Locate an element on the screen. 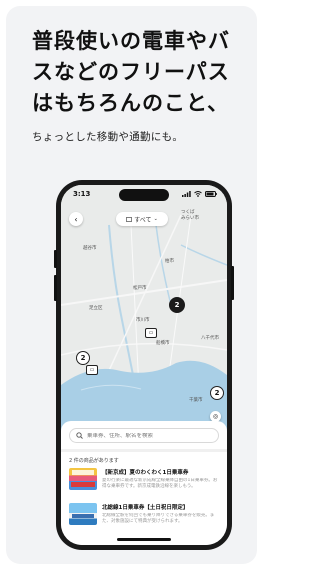  map-label-chiba: 千葉市 is located at coordinates (196, 400).